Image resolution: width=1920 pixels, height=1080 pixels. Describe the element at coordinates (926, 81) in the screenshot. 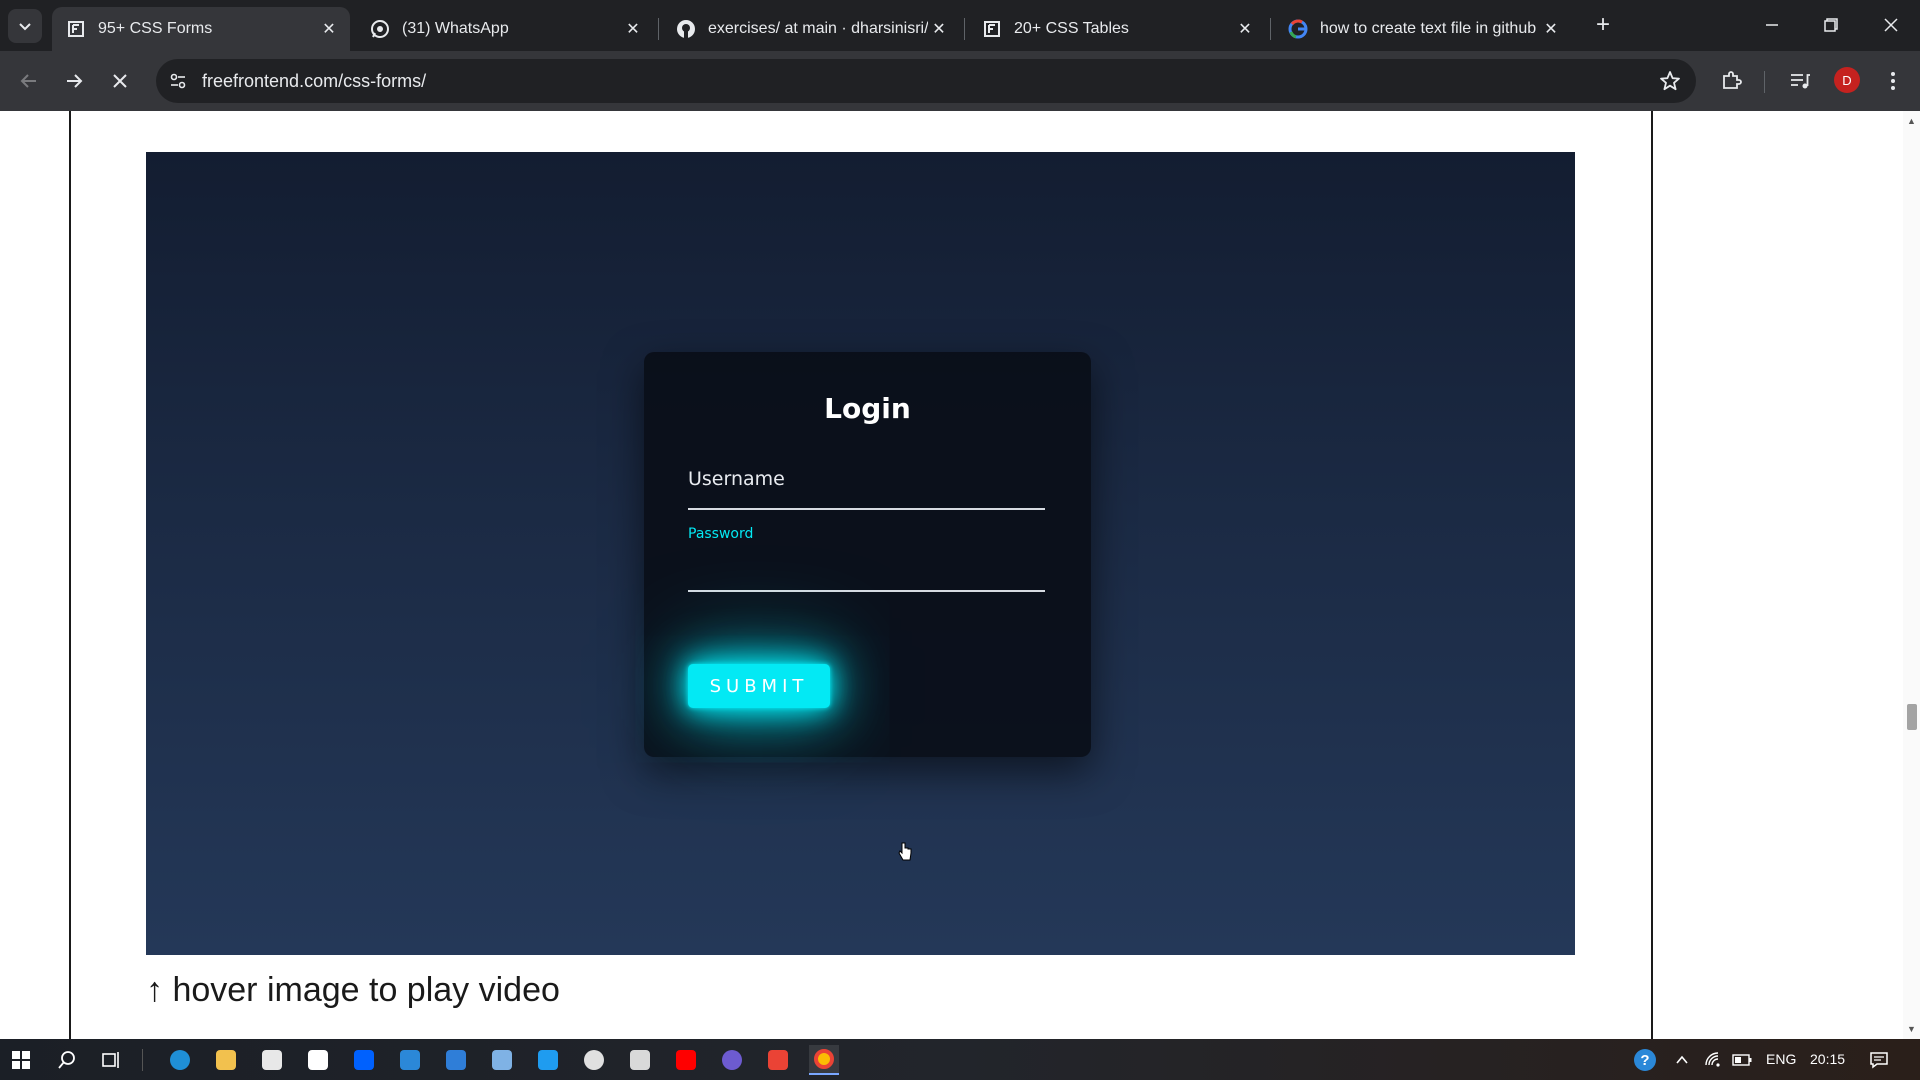

I see `address-bar: freefrontend.com/css-forms/` at that location.